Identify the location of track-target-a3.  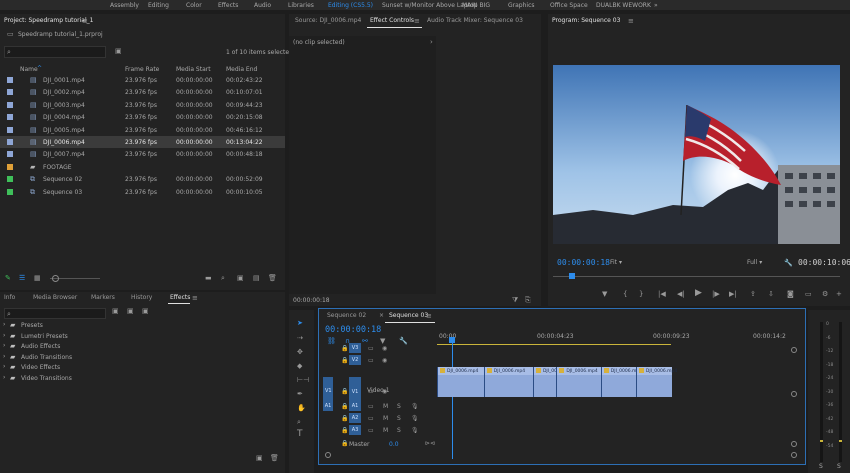
(328, 430).